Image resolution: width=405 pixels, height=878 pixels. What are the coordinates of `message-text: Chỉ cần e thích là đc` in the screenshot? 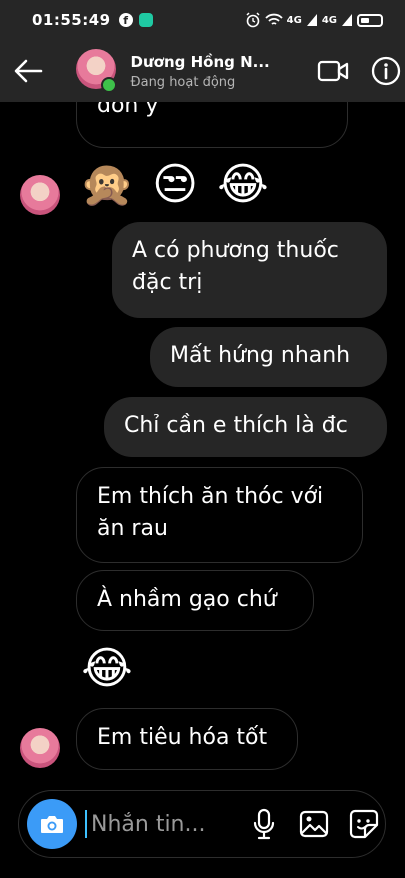 It's located at (236, 425).